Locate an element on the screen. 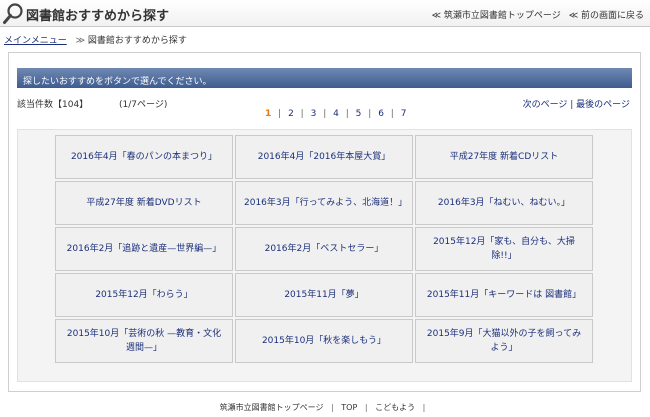 This screenshot has width=650, height=417. last-page-link: 最後のページ is located at coordinates (603, 105).